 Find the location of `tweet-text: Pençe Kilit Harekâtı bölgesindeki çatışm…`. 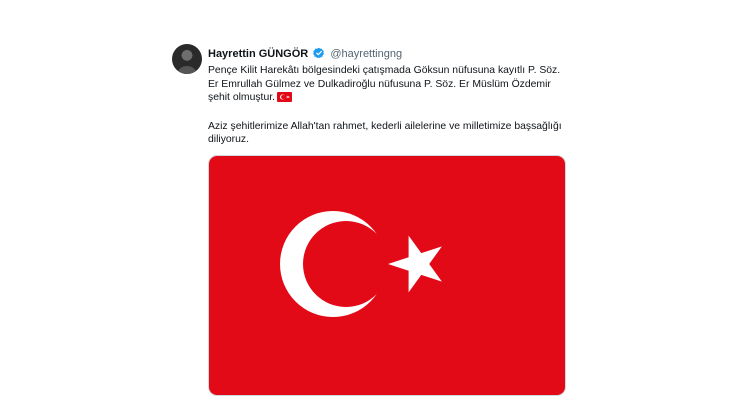

tweet-text: Pençe Kilit Harekâtı bölgesindeki çatışm… is located at coordinates (385, 105).